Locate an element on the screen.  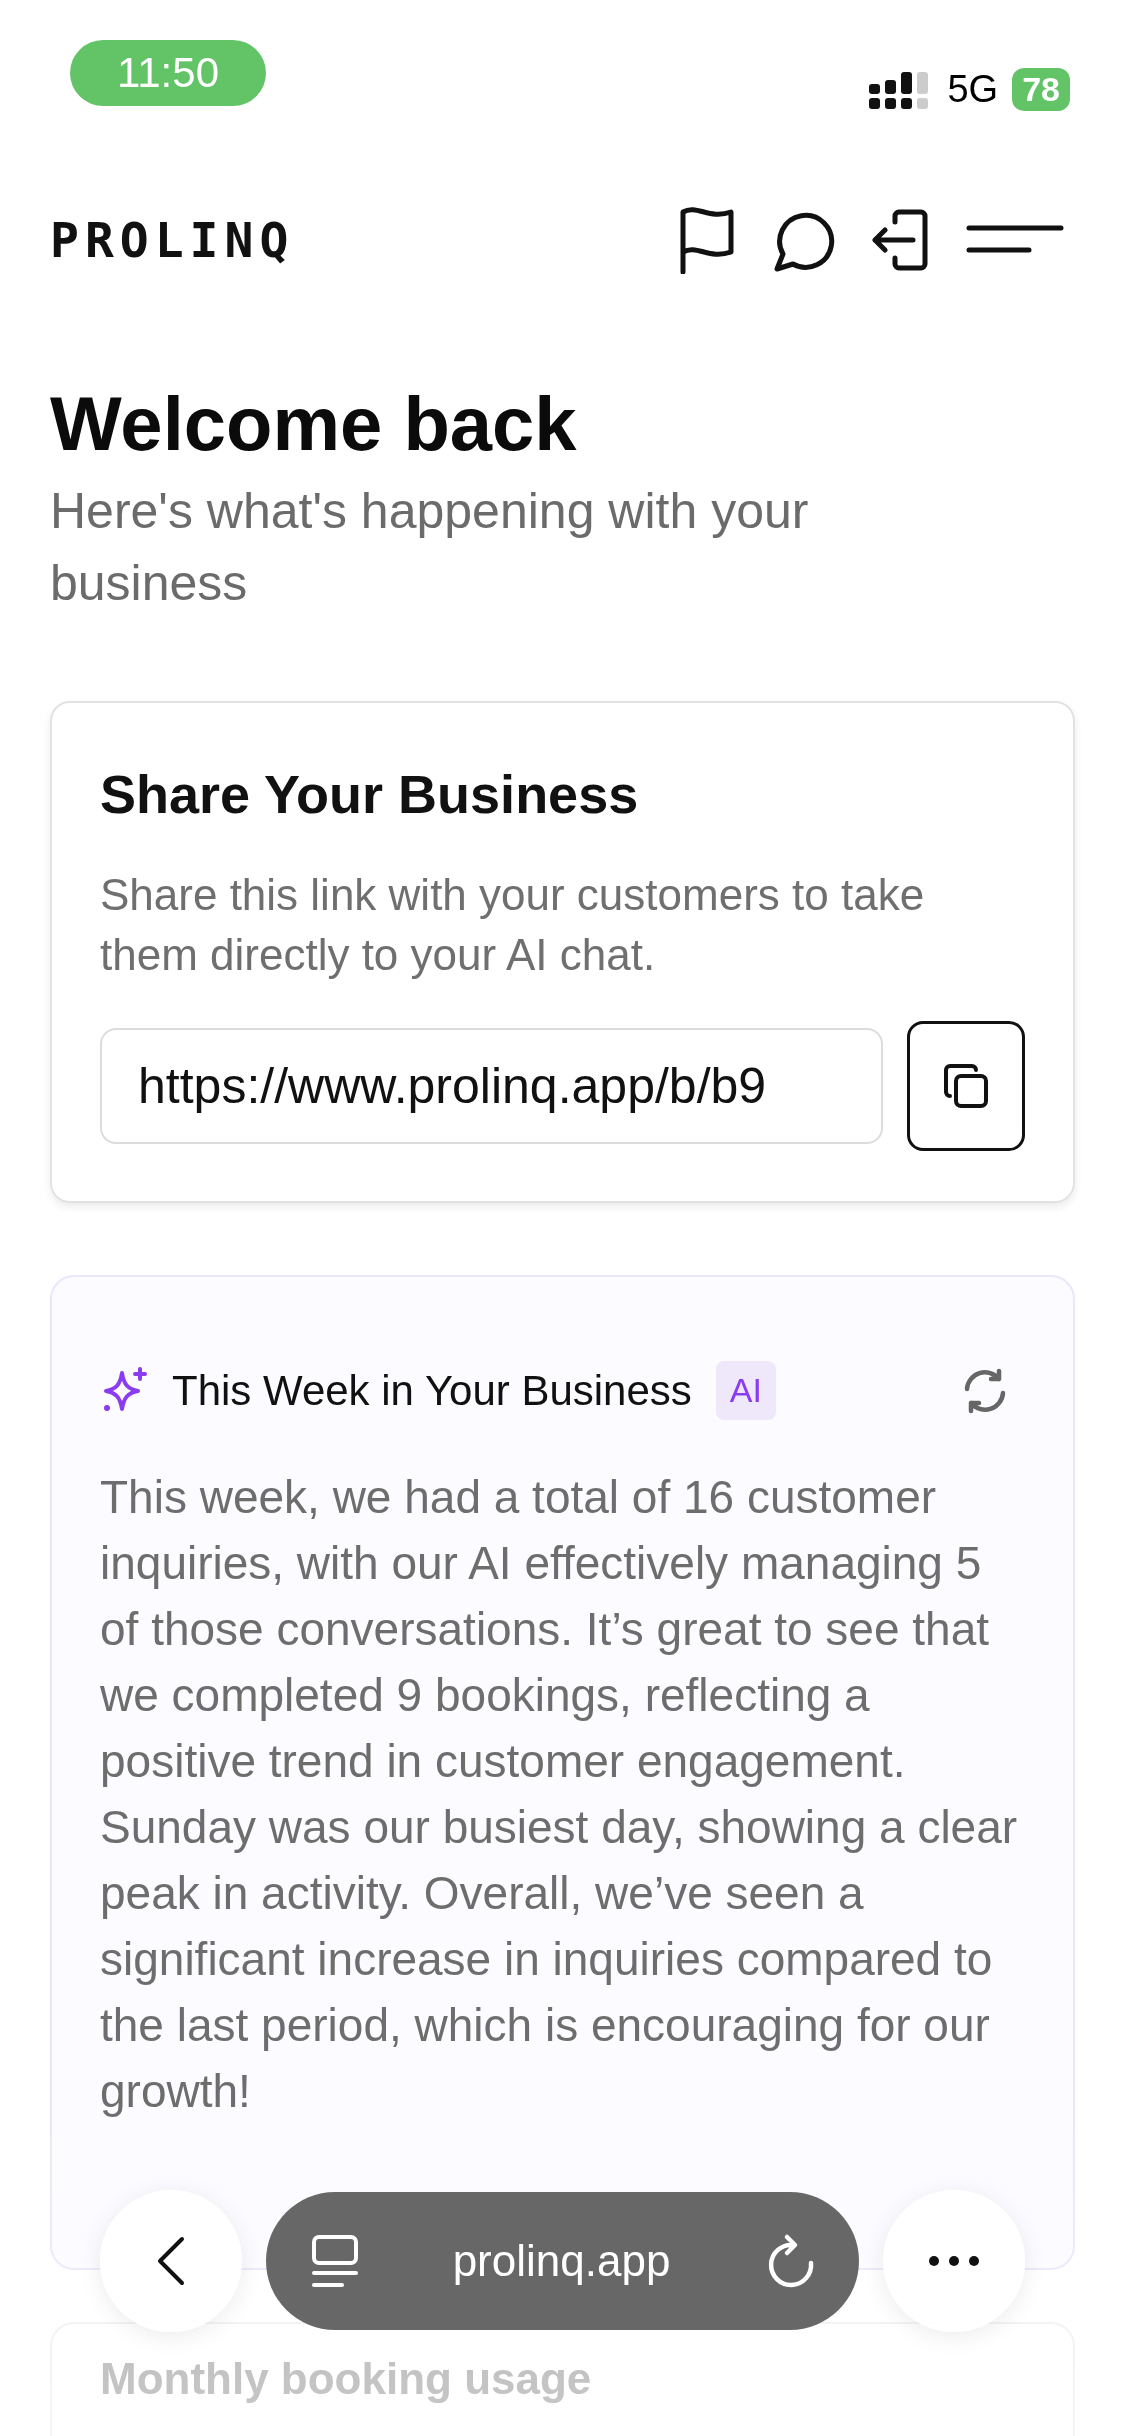
address-bar: prolinq.app is located at coordinates (562, 2261).